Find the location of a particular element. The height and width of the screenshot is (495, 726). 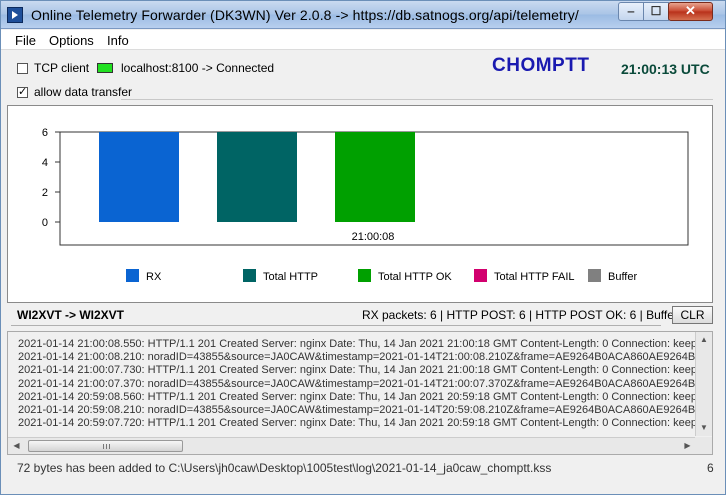

allow-transfer-label: allow data transfer is located at coordinates (83, 92).